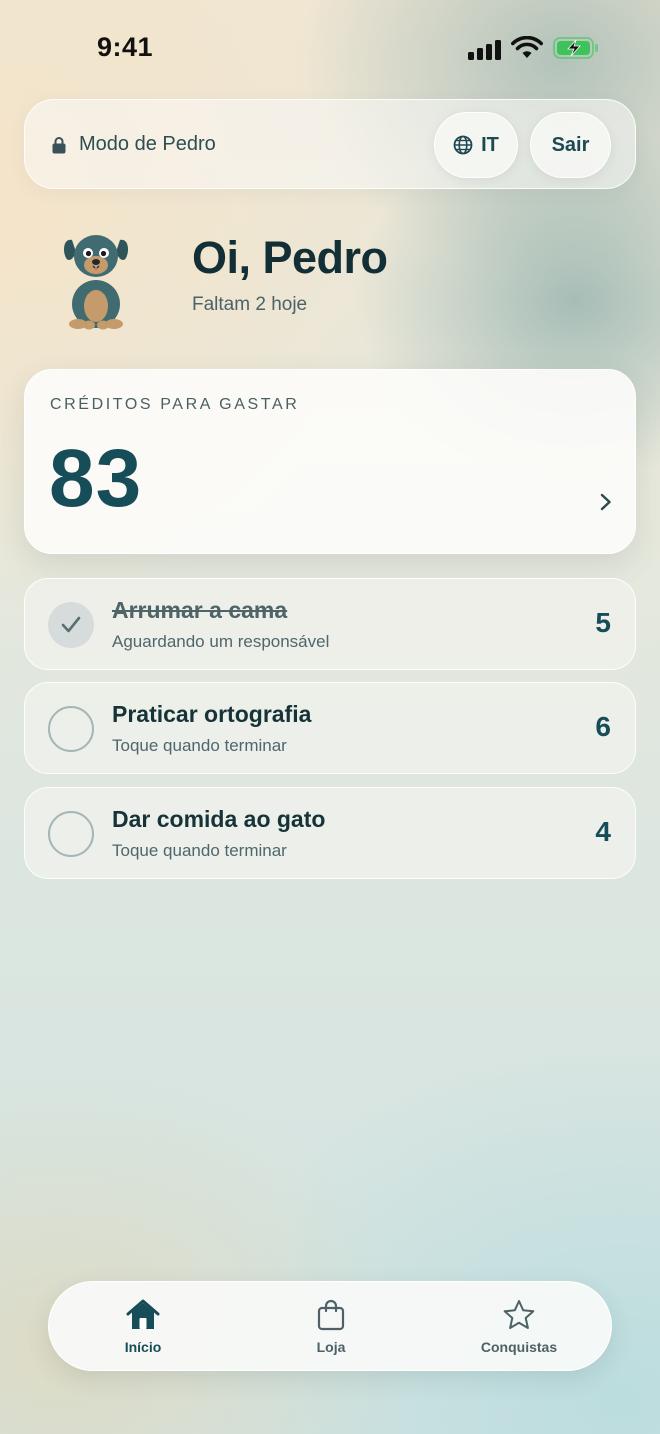 The width and height of the screenshot is (660, 1434). Describe the element at coordinates (527, 47) in the screenshot. I see `wifi-icon` at that location.